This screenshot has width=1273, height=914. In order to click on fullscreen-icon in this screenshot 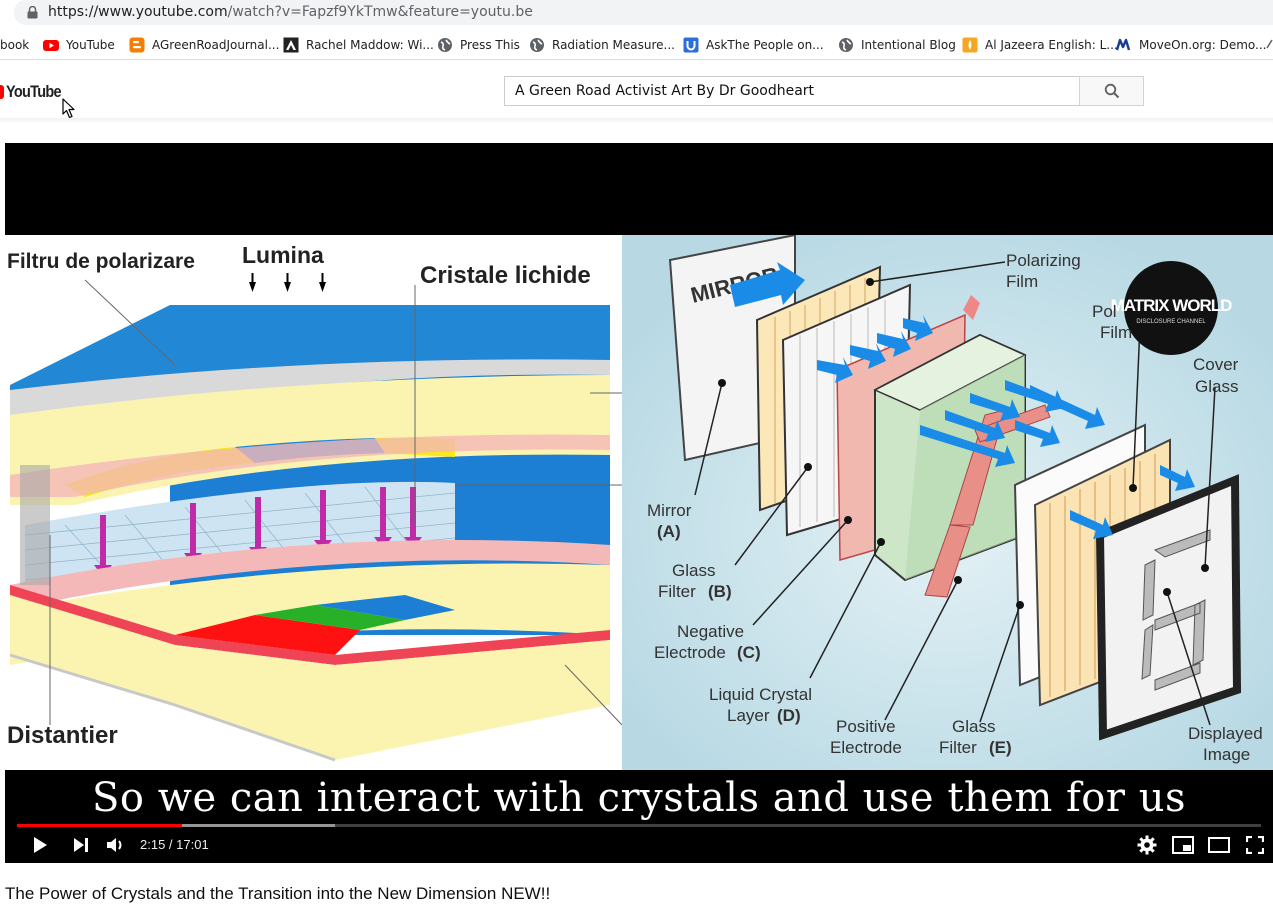, I will do `click(1255, 845)`.